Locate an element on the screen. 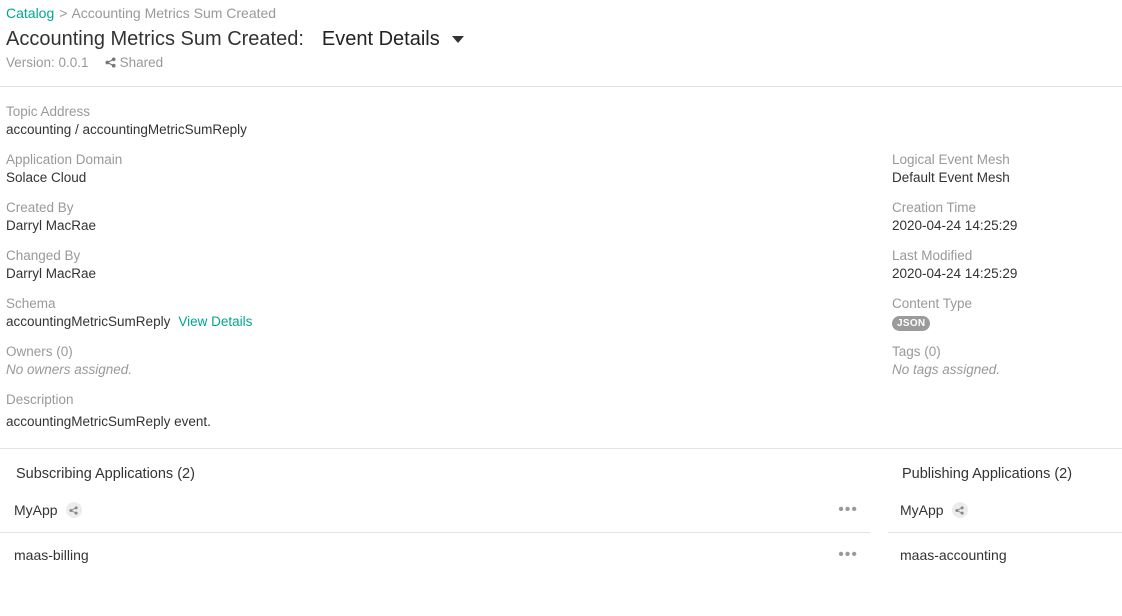  creation-time-value: 2020-04-24 14:25:29 is located at coordinates (955, 225).